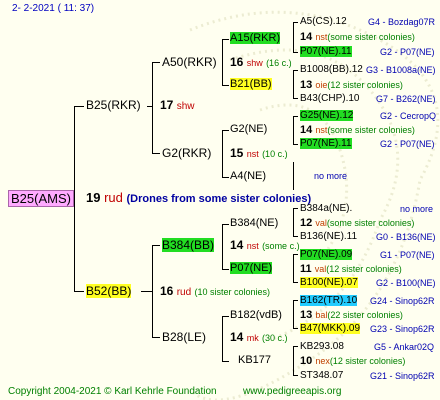  What do you see at coordinates (401, 70) in the screenshot?
I see `gen4-3-ref: G3 - B1008a(NE)` at bounding box center [401, 70].